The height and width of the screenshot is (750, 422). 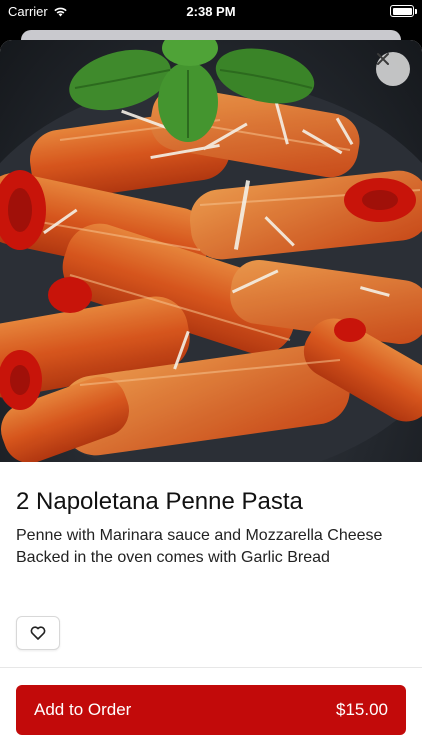 What do you see at coordinates (416, 11) in the screenshot?
I see `battery-tip` at bounding box center [416, 11].